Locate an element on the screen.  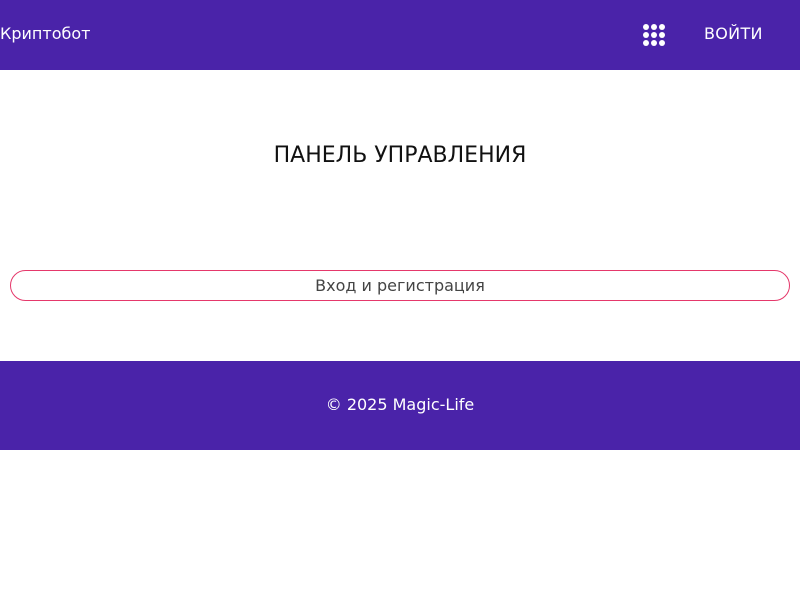
grid-dots-icon is located at coordinates (654, 35).